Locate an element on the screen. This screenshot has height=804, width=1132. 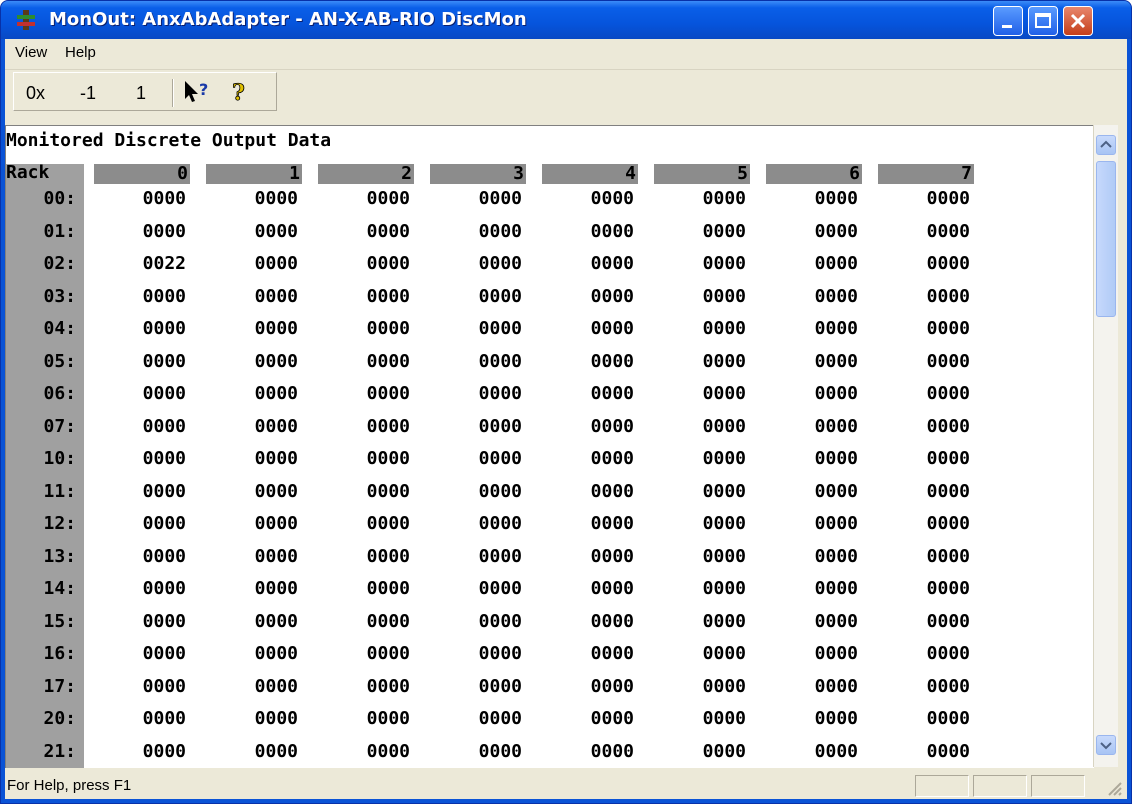
menu-help: Help is located at coordinates (80, 52).